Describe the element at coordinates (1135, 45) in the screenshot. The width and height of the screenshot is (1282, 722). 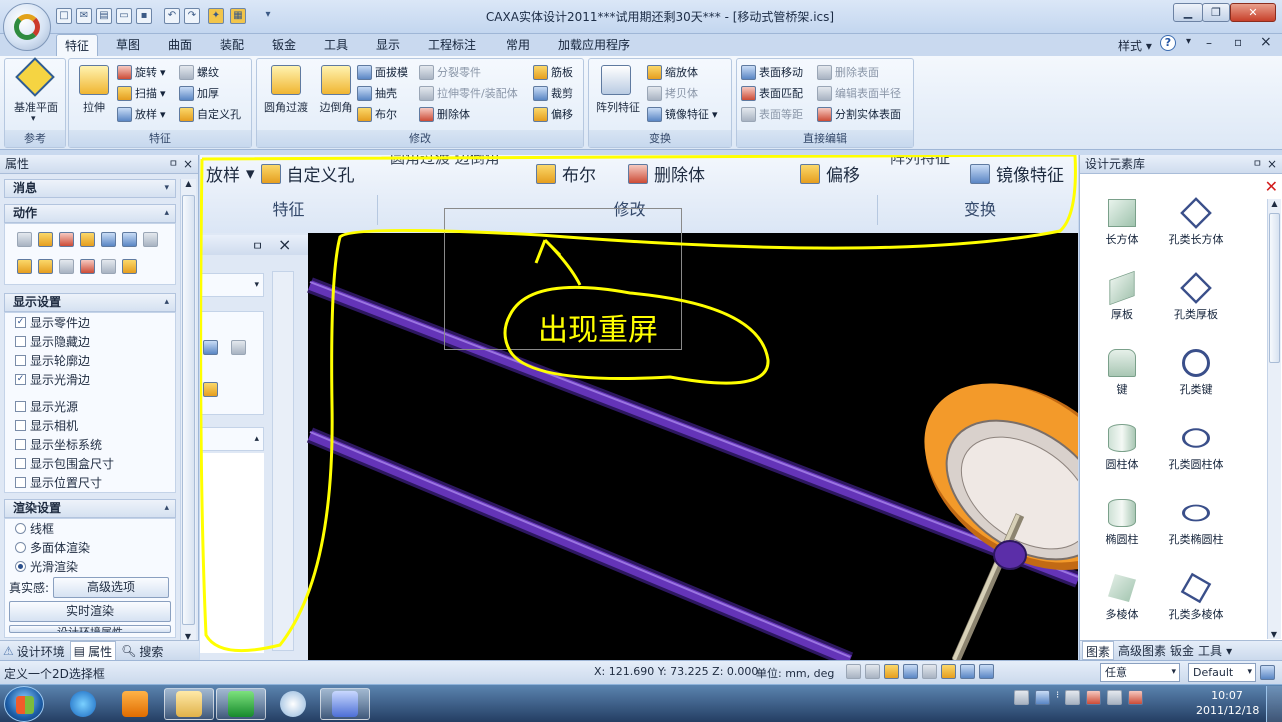
I see `style-menu: 样式 ▾` at that location.